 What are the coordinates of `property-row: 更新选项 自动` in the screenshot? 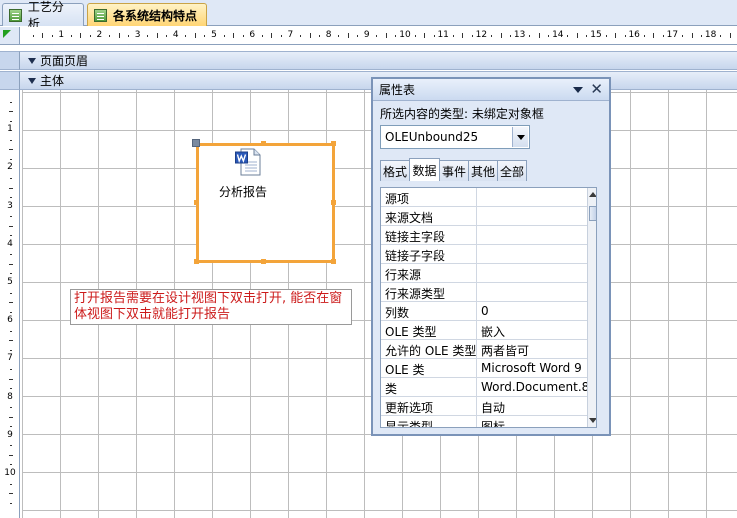 It's located at (484, 406).